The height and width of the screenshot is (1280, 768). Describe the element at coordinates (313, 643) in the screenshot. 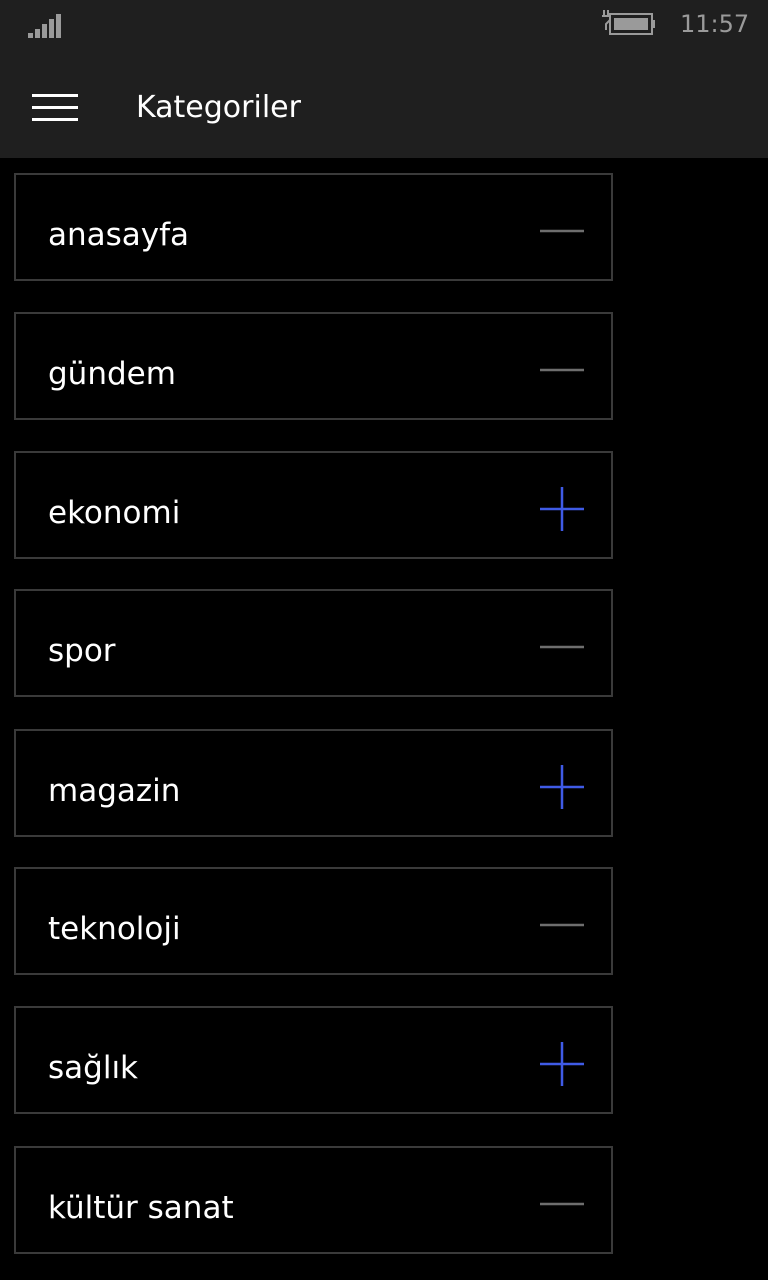

I see `category-item-spor: spor` at that location.